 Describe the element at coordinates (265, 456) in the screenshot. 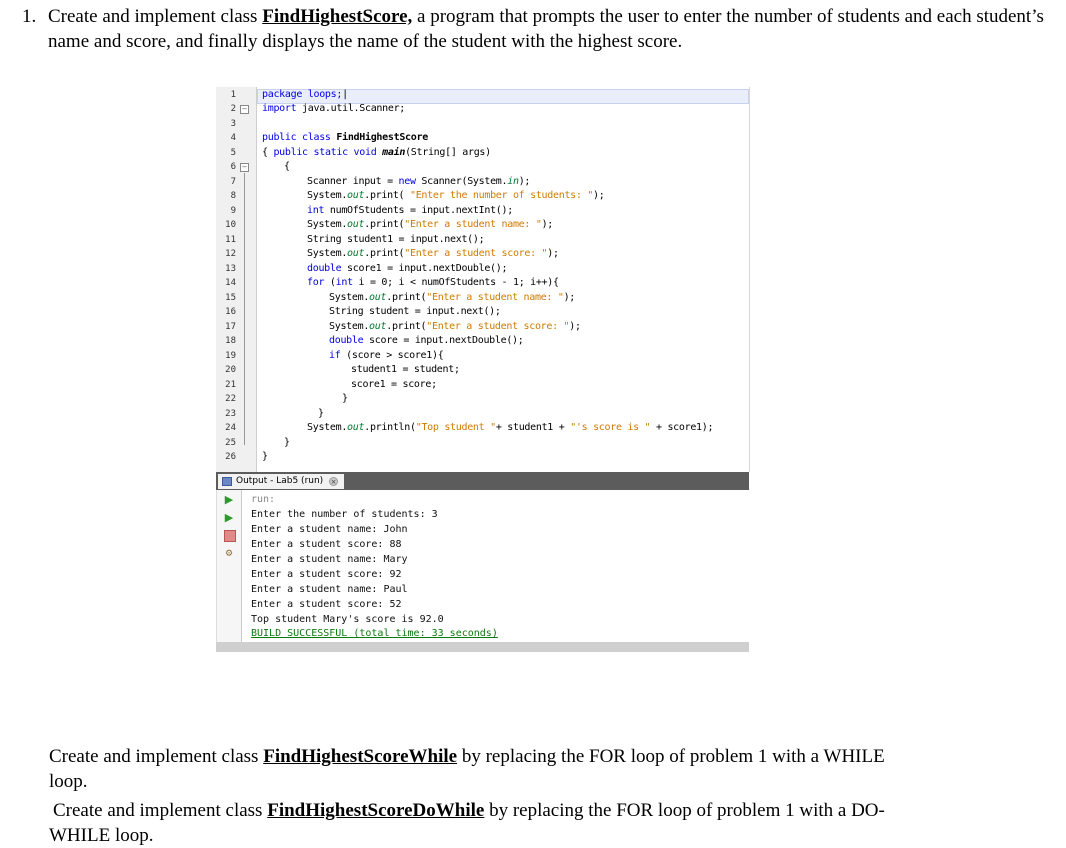

I see `code-line-26: }` at that location.